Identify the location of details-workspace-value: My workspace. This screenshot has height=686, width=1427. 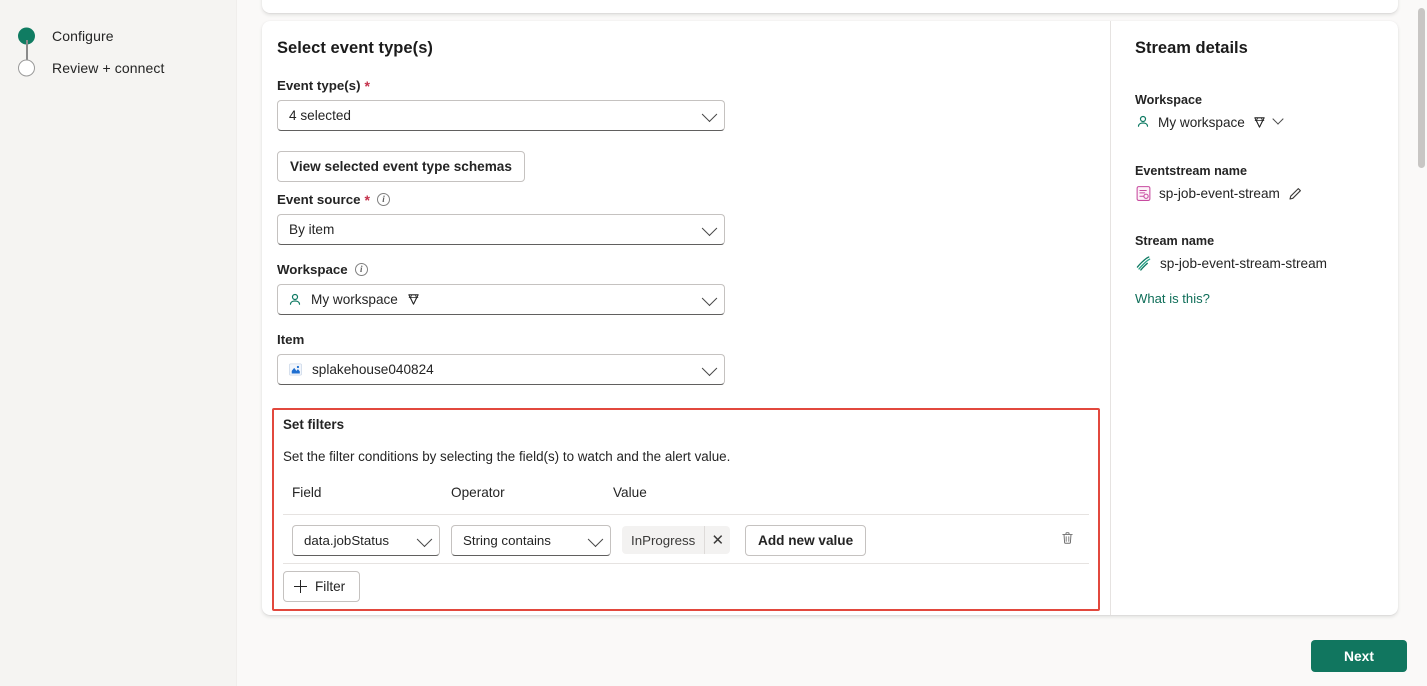
(1201, 122).